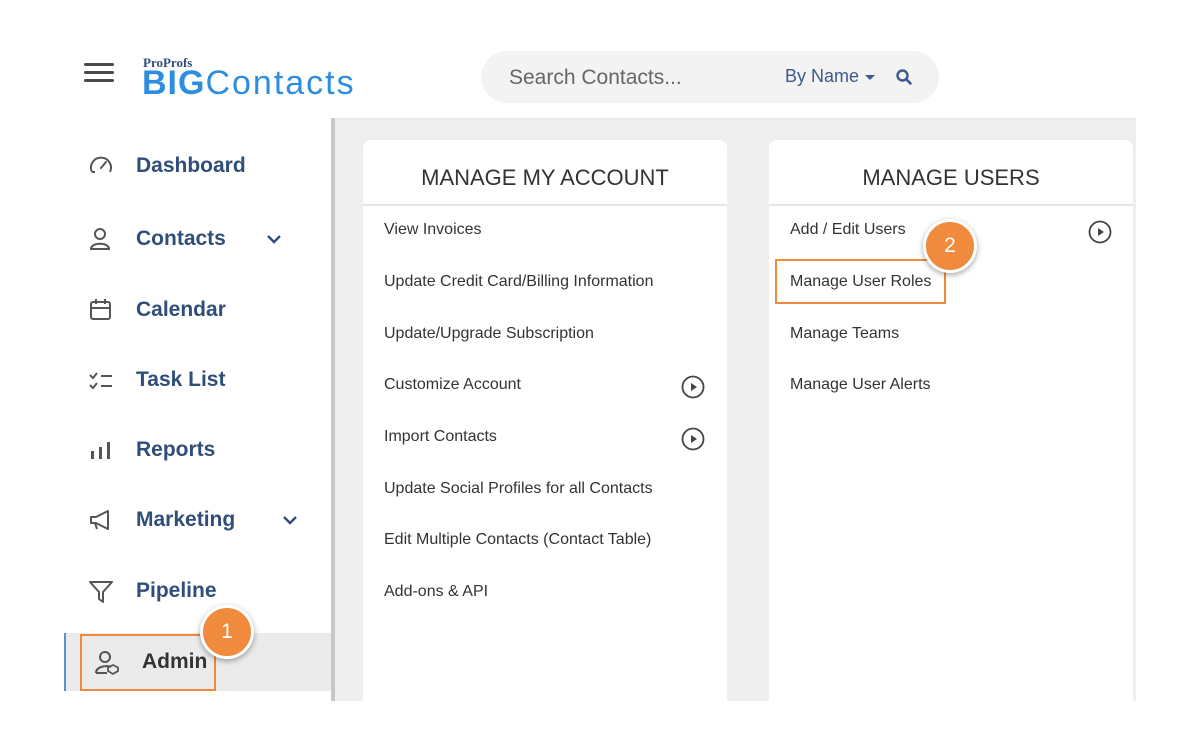 This screenshot has width=1200, height=745. I want to click on sidebar-item-label: Calendar, so click(181, 309).